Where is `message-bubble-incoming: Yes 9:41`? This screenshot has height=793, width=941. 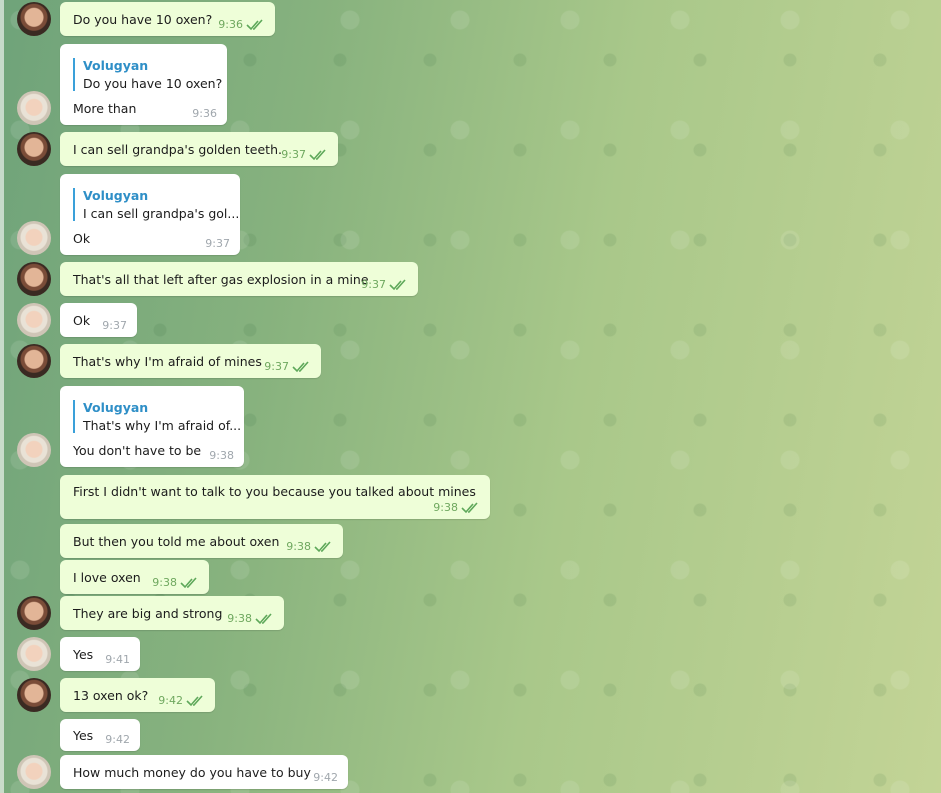 message-bubble-incoming: Yes 9:41 is located at coordinates (100, 654).